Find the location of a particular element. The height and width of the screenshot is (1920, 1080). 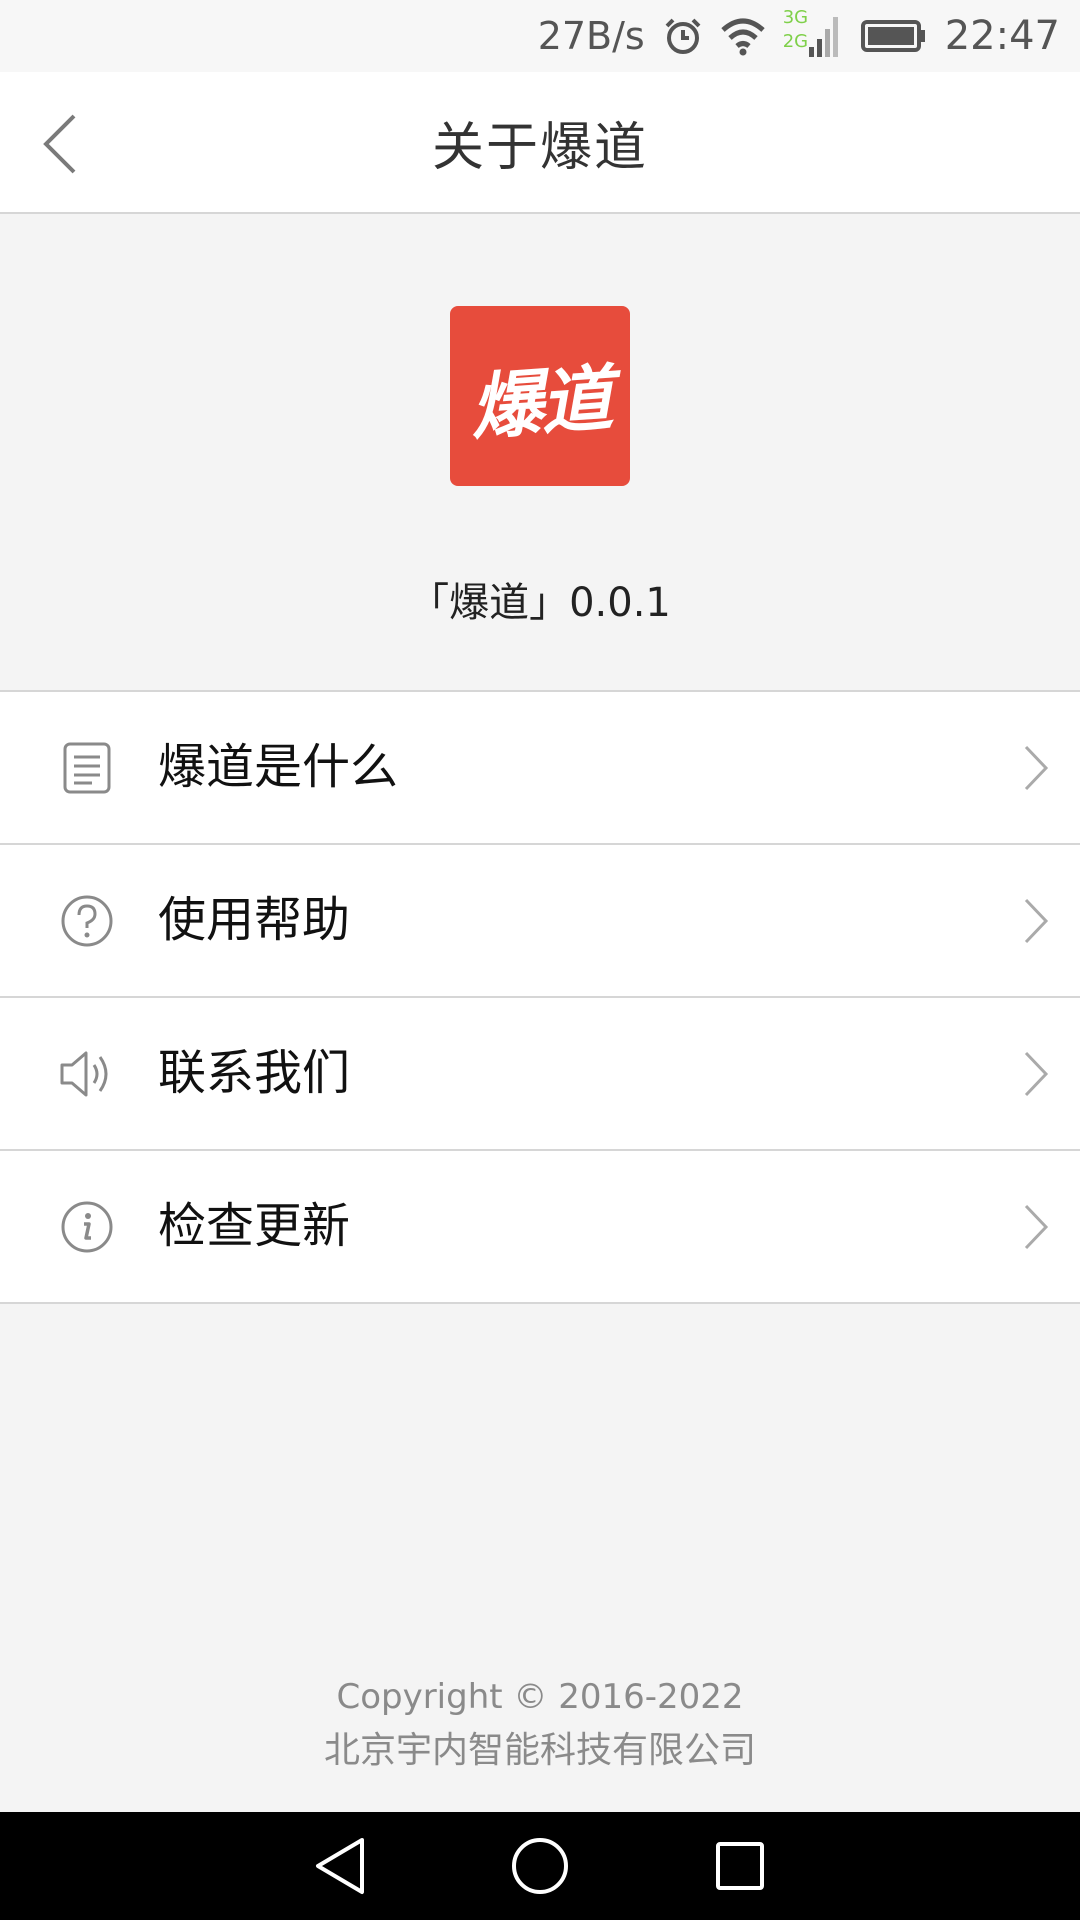

copyright-text: Copyright © 2016-2022 is located at coordinates (540, 1697).